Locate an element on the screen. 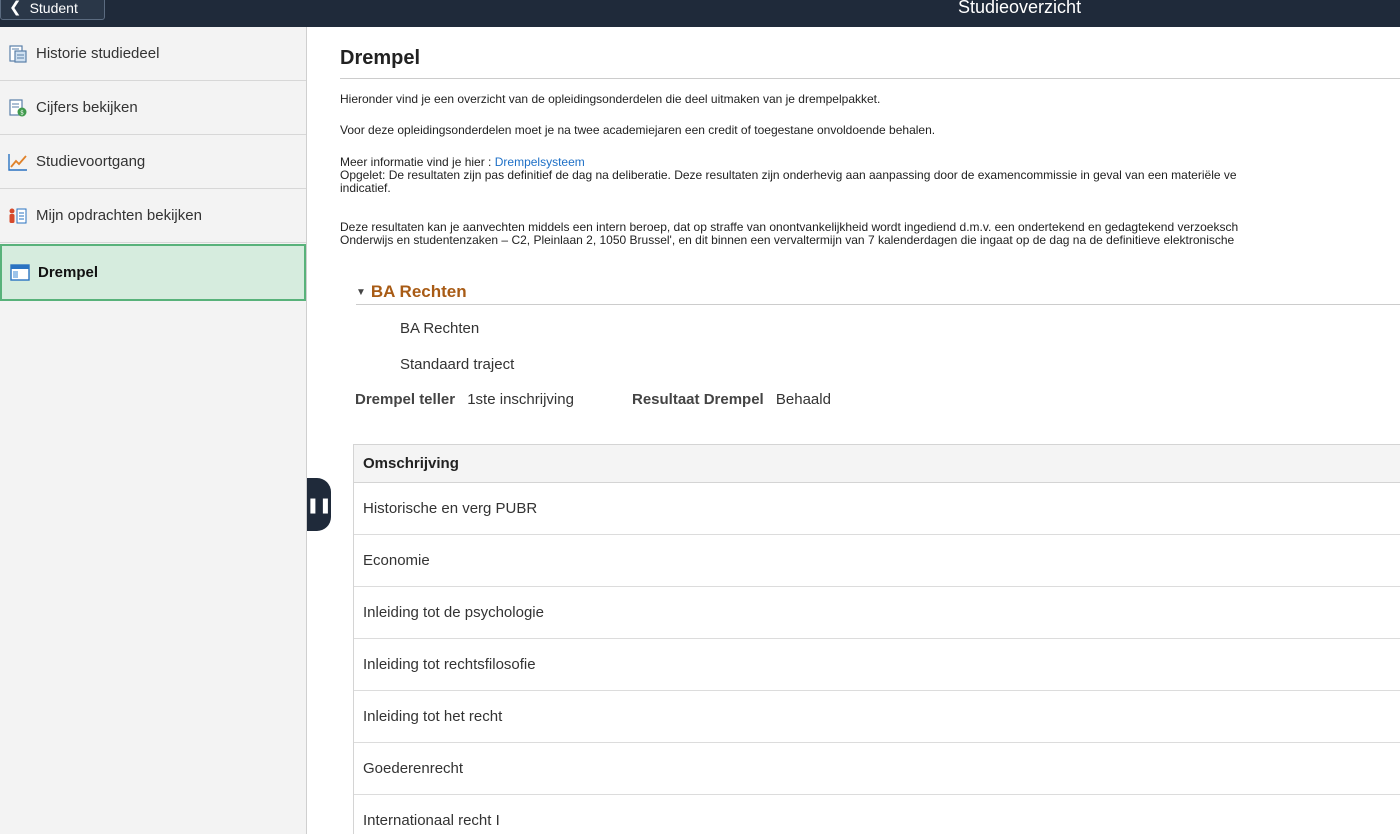  grades-icon: $ is located at coordinates (18, 108).